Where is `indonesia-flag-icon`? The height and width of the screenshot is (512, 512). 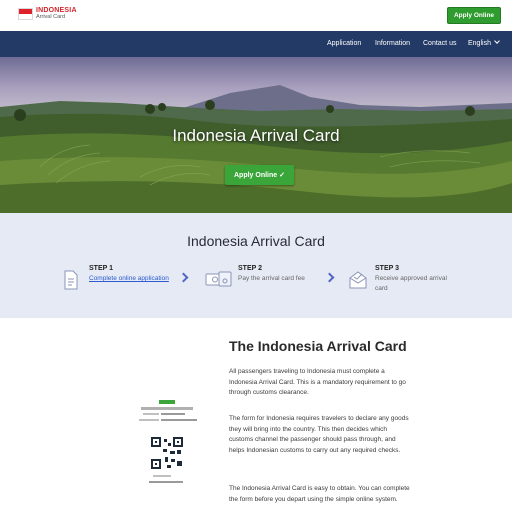
indonesia-flag-icon is located at coordinates (25, 13).